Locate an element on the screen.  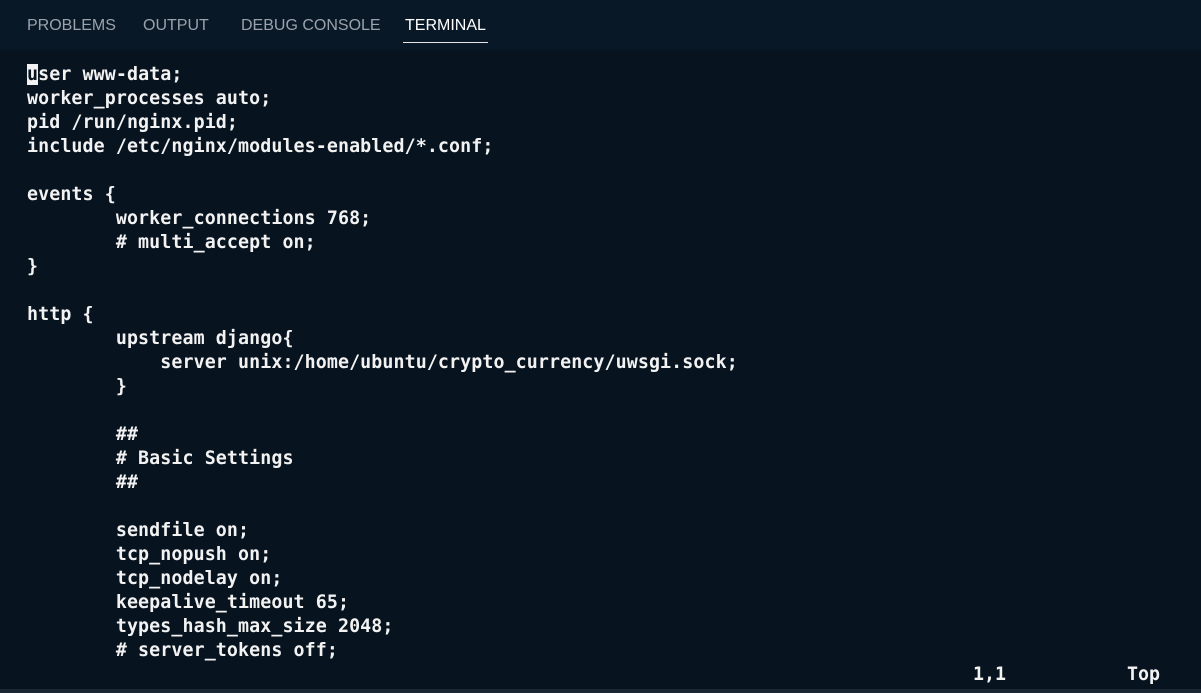
tab-terminal: TERMINAL is located at coordinates (445, 29).